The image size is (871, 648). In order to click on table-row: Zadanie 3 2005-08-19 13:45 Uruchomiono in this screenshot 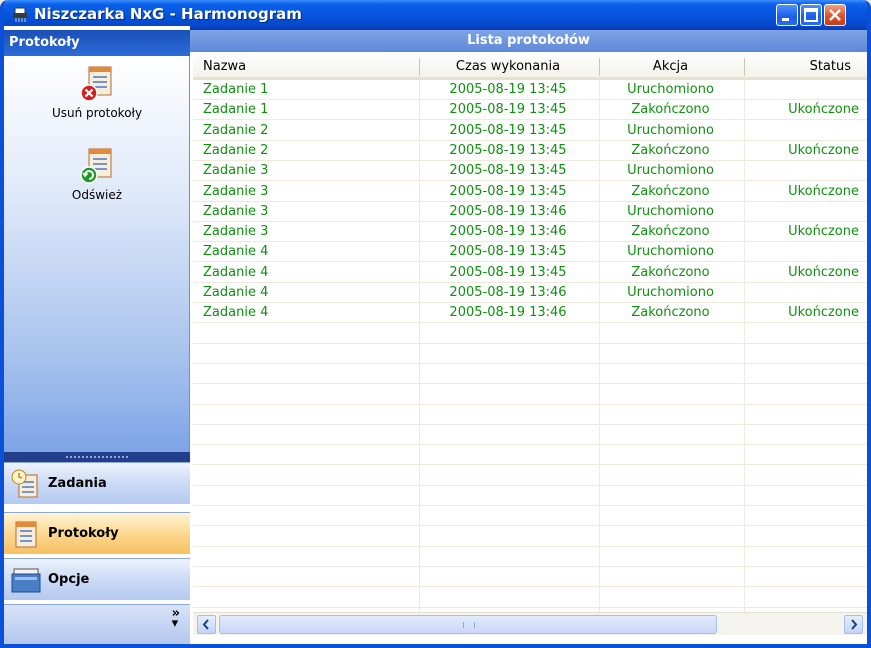, I will do `click(530, 171)`.